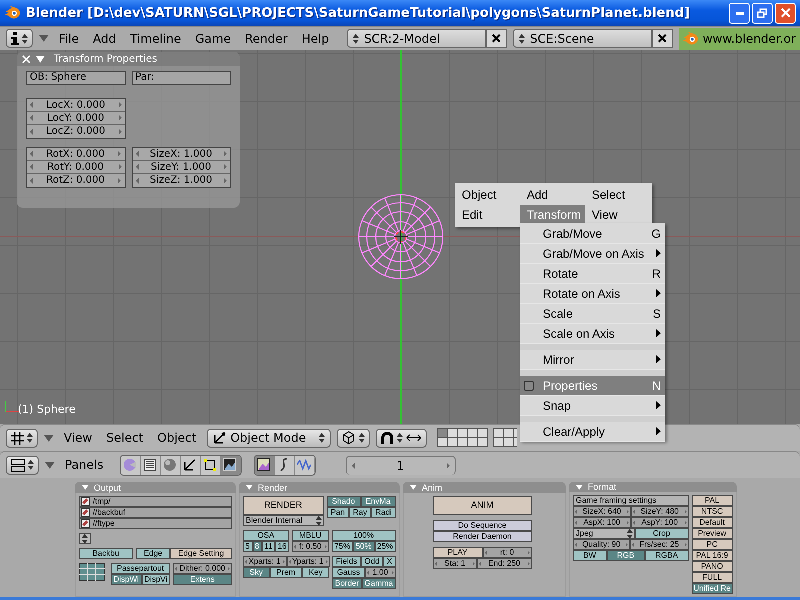  Describe the element at coordinates (125, 438) in the screenshot. I see `menu-item: Select` at that location.